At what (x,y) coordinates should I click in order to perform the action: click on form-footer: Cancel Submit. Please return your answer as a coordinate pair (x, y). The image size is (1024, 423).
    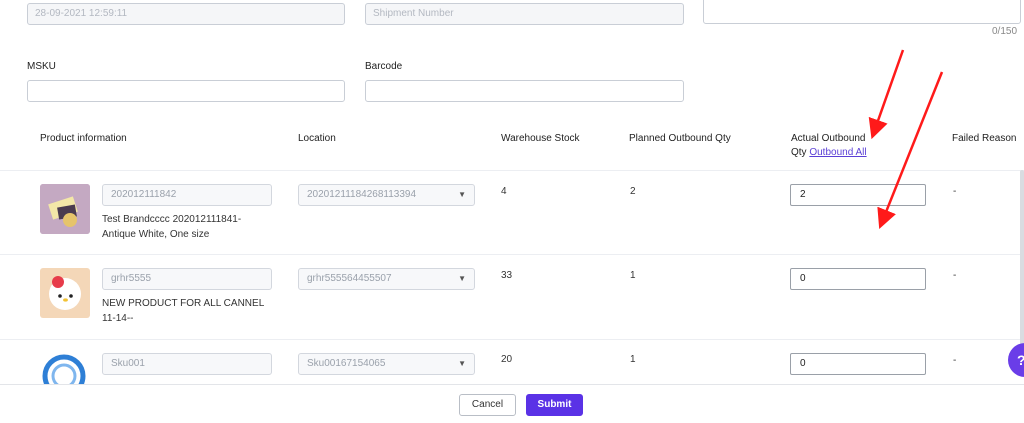
    Looking at the image, I should click on (512, 403).